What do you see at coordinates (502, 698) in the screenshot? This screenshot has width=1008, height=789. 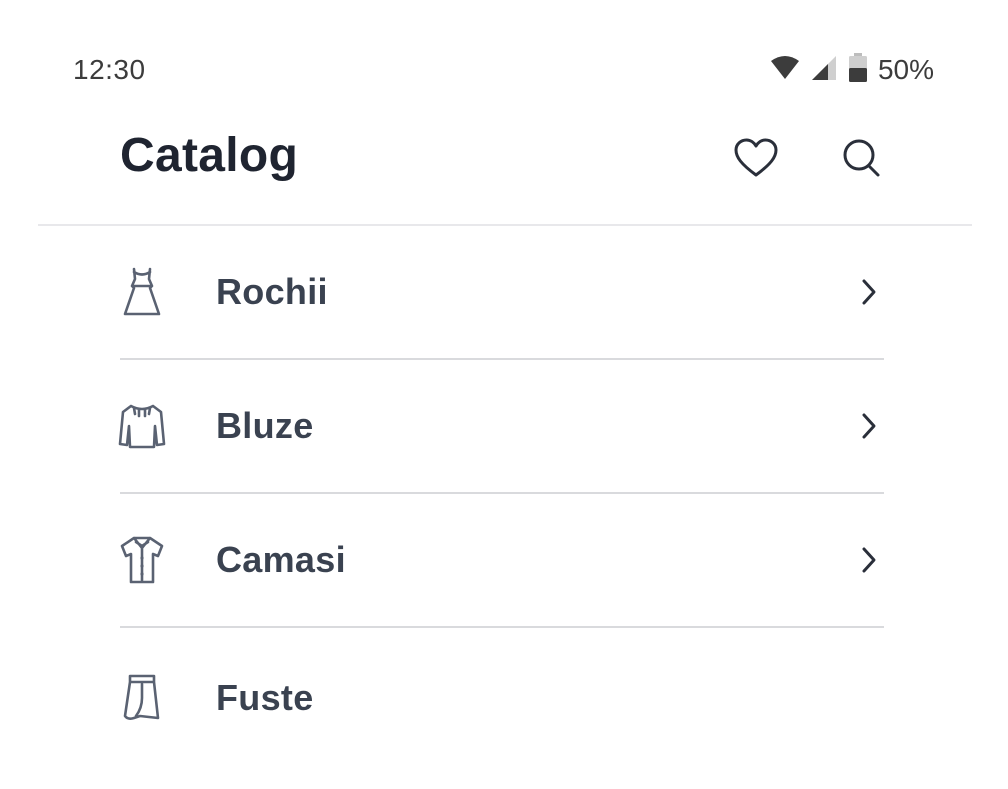 I see `category-item-fuste: Fuste` at bounding box center [502, 698].